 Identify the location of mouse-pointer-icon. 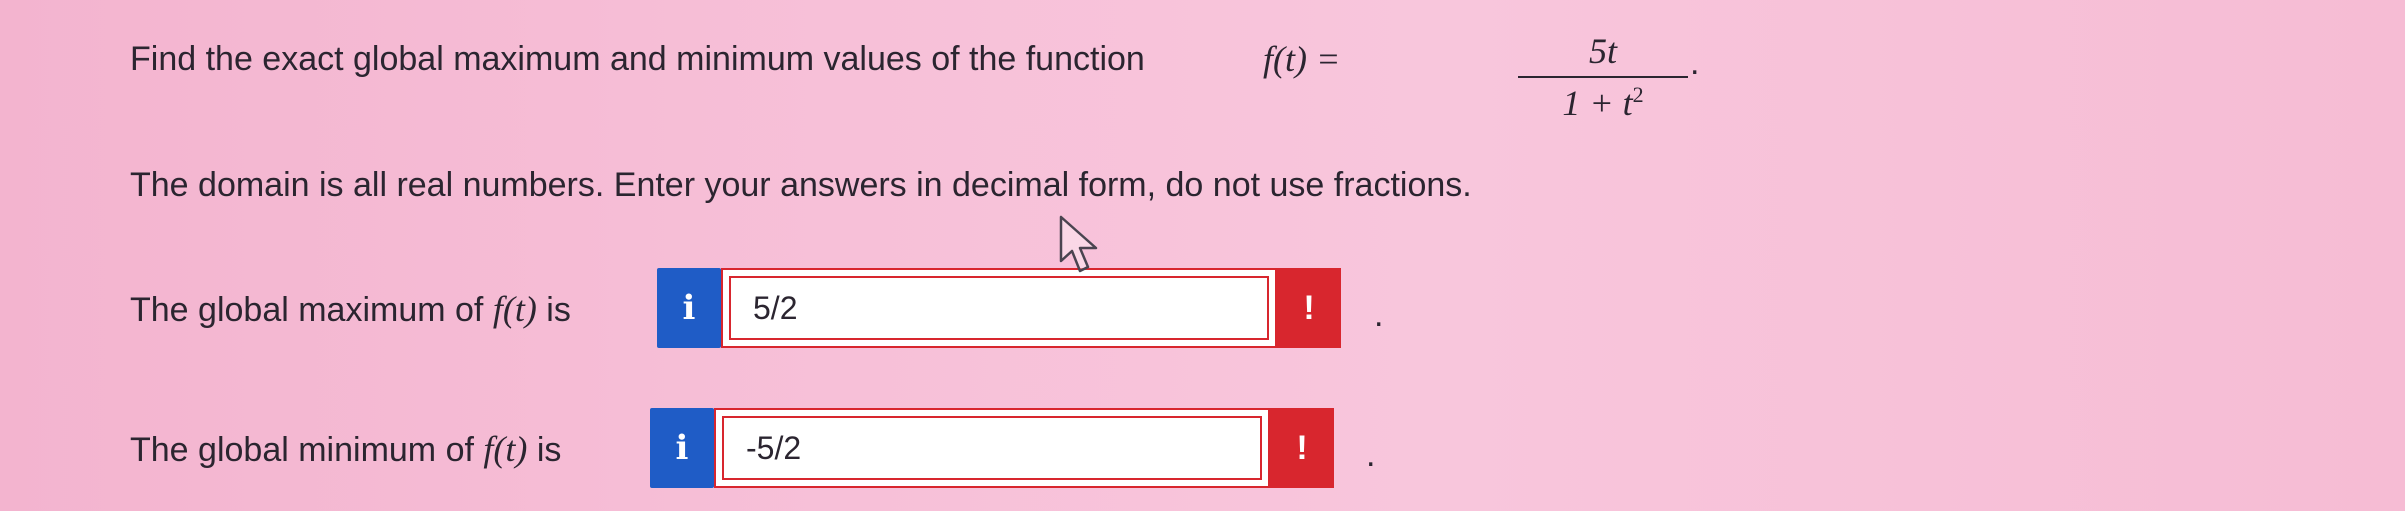
(1078, 244).